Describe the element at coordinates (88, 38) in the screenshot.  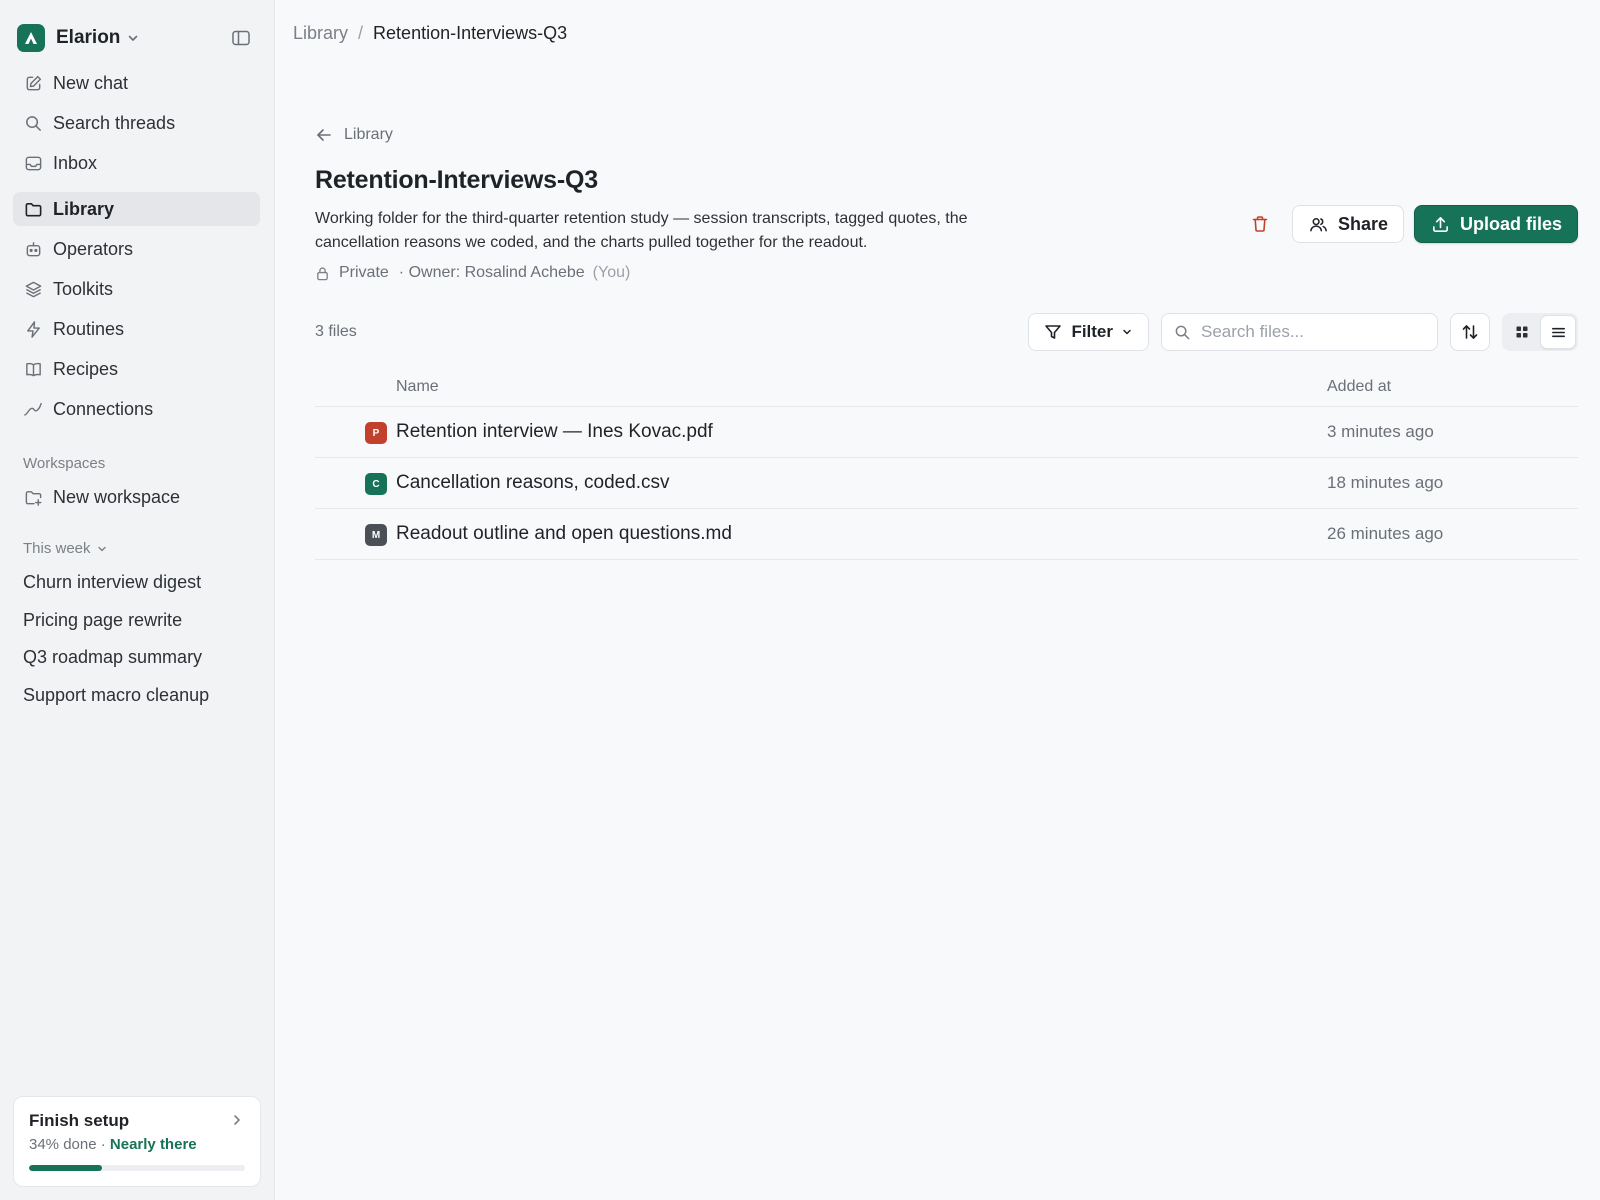
I see `workspace-name: Elarion` at that location.